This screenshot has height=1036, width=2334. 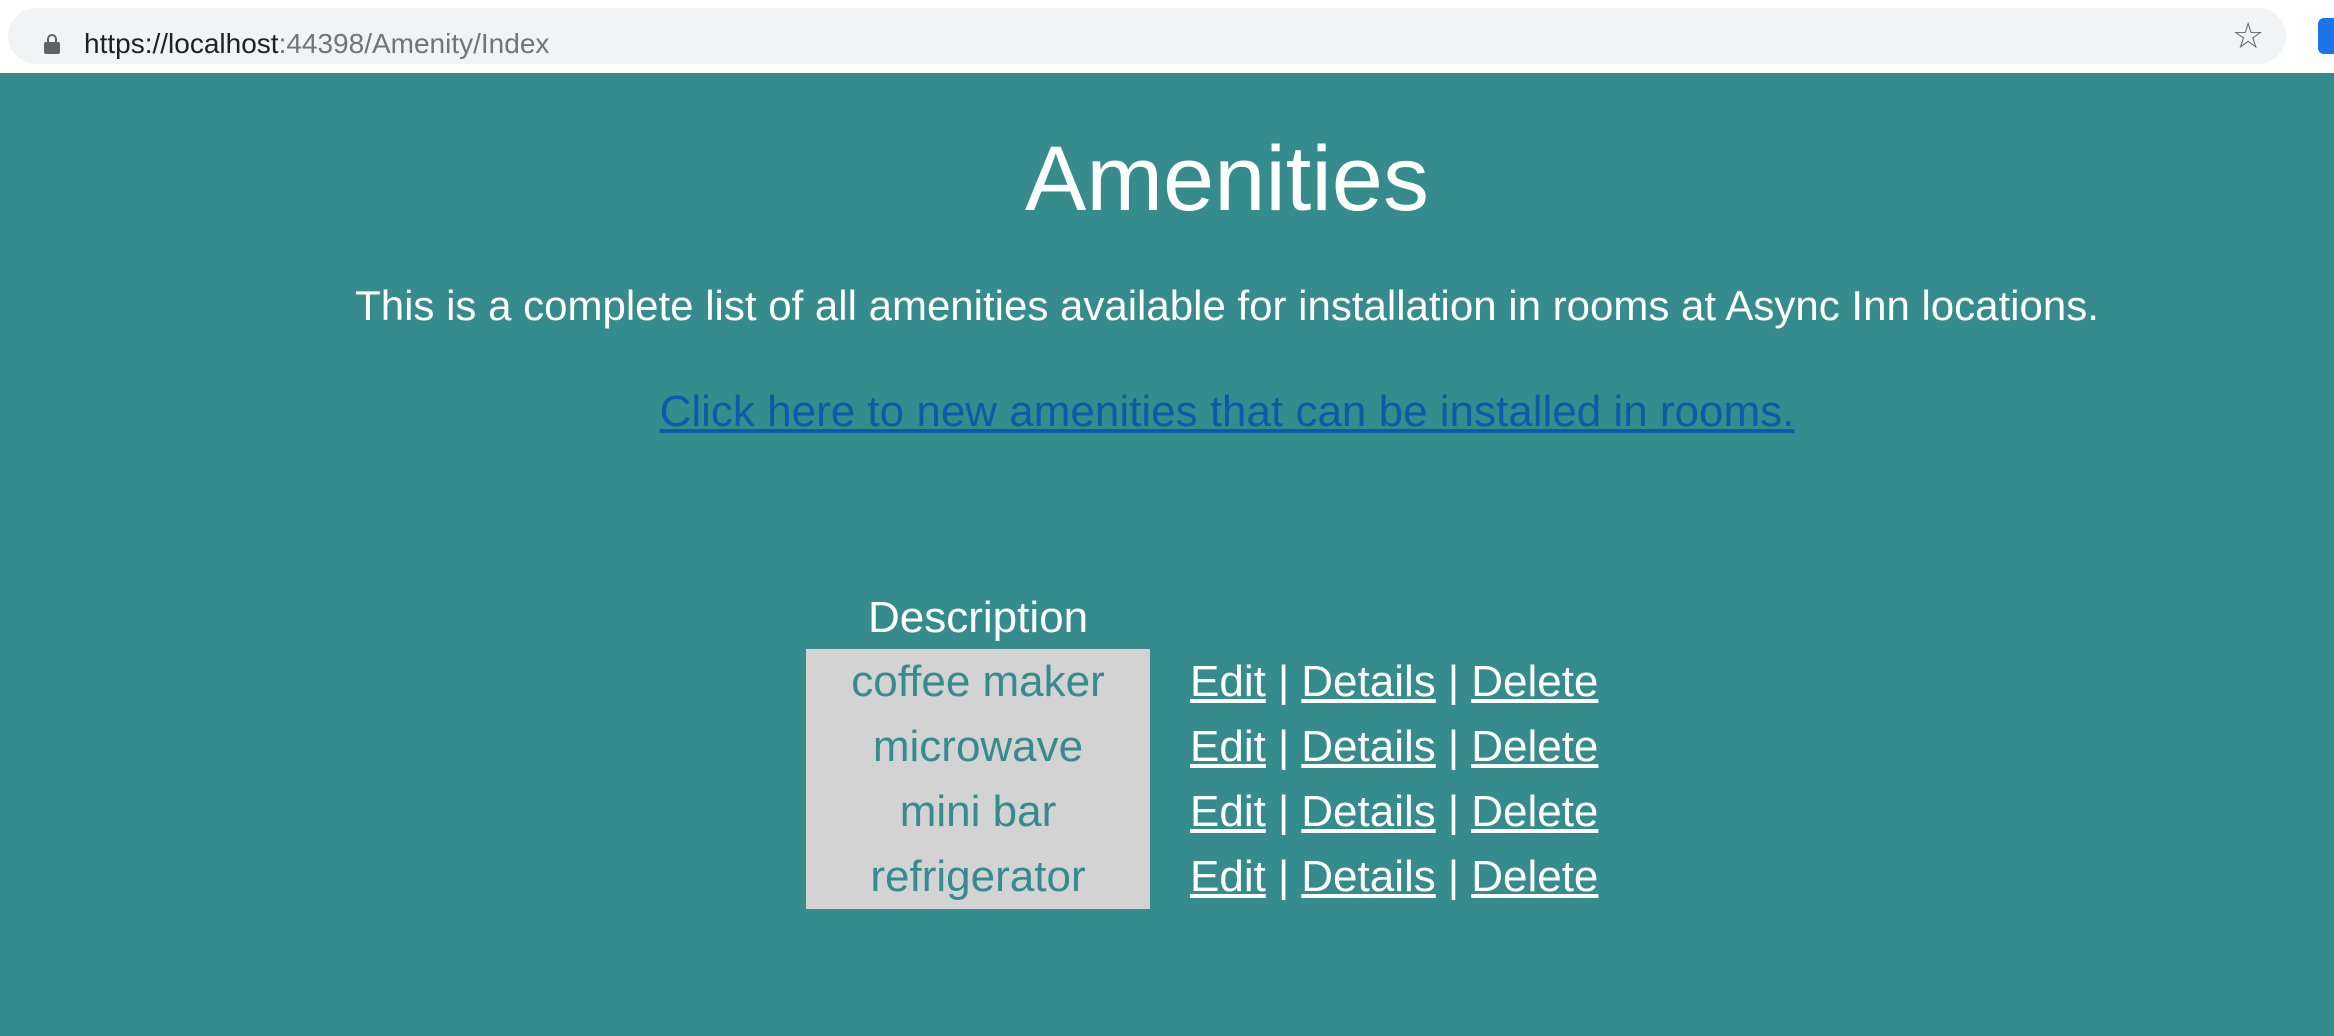 I want to click on table-header-row: Description, so click(x=1202, y=618).